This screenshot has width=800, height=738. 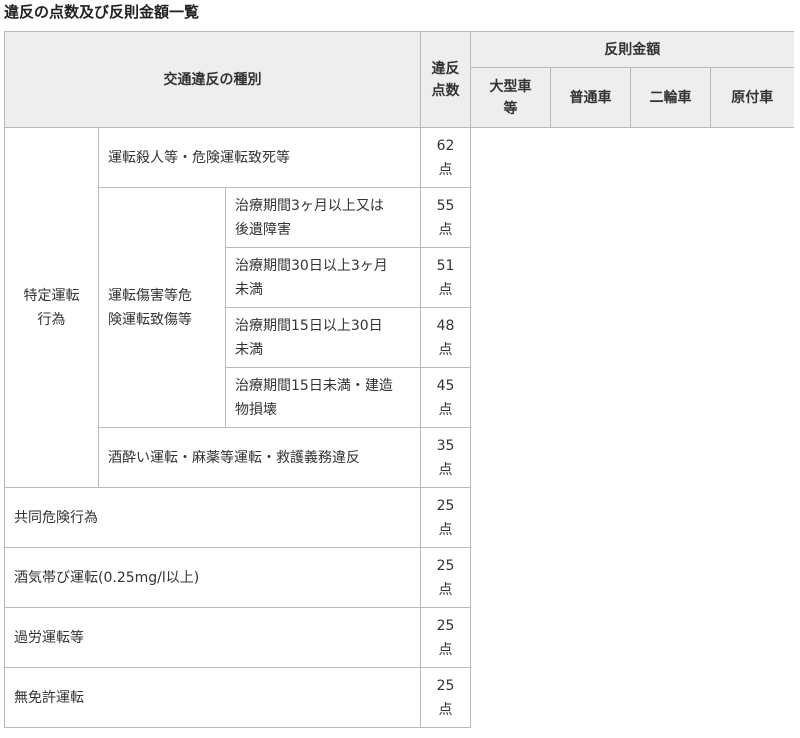 I want to click on header-violation-type: 交通違反の種別, so click(x=212, y=79).